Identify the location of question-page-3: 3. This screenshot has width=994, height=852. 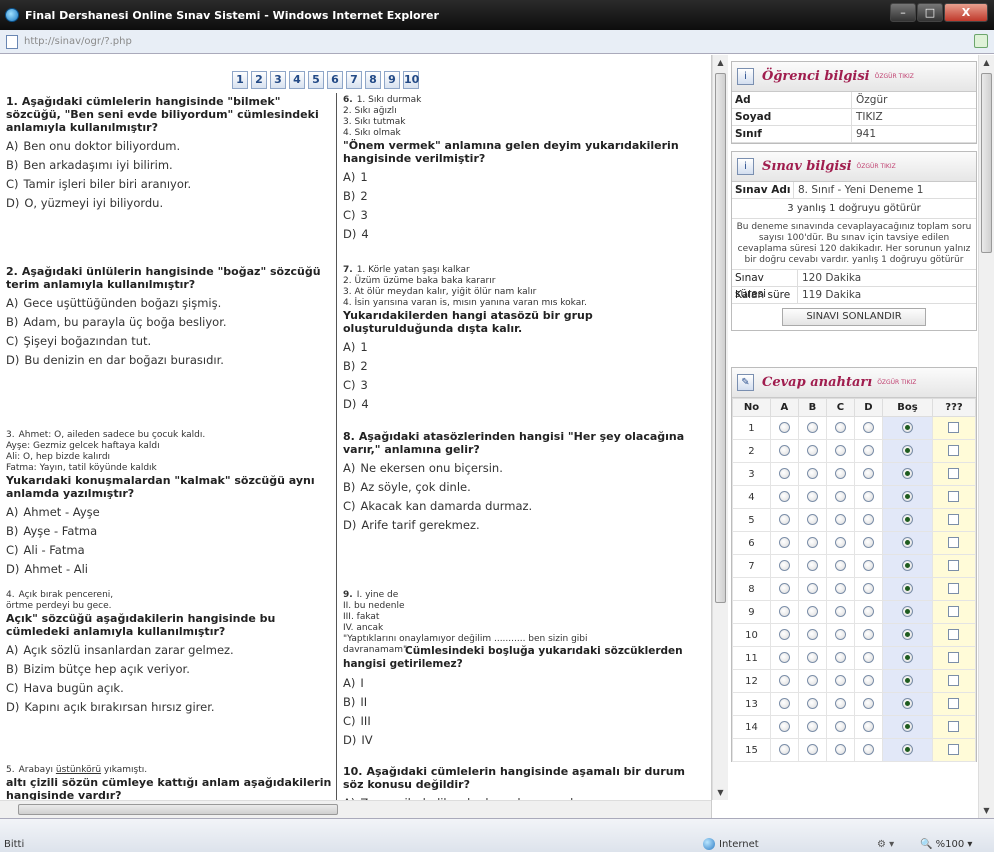
(278, 80).